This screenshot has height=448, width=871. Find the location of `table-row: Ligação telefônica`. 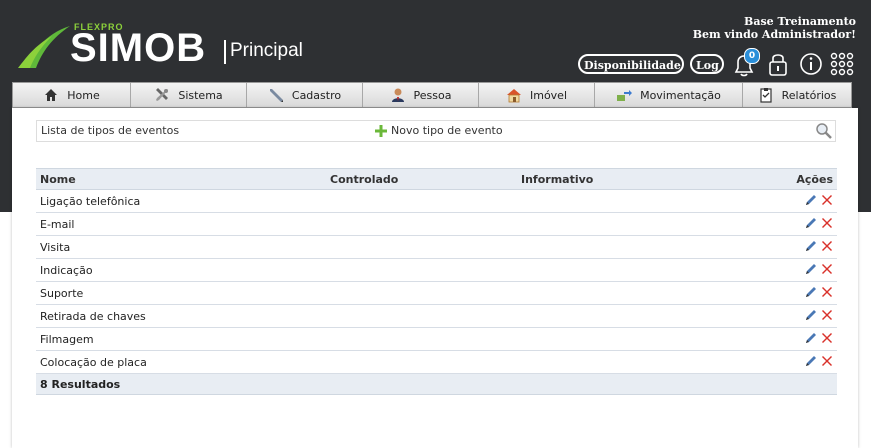

table-row: Ligação telefônica is located at coordinates (436, 201).